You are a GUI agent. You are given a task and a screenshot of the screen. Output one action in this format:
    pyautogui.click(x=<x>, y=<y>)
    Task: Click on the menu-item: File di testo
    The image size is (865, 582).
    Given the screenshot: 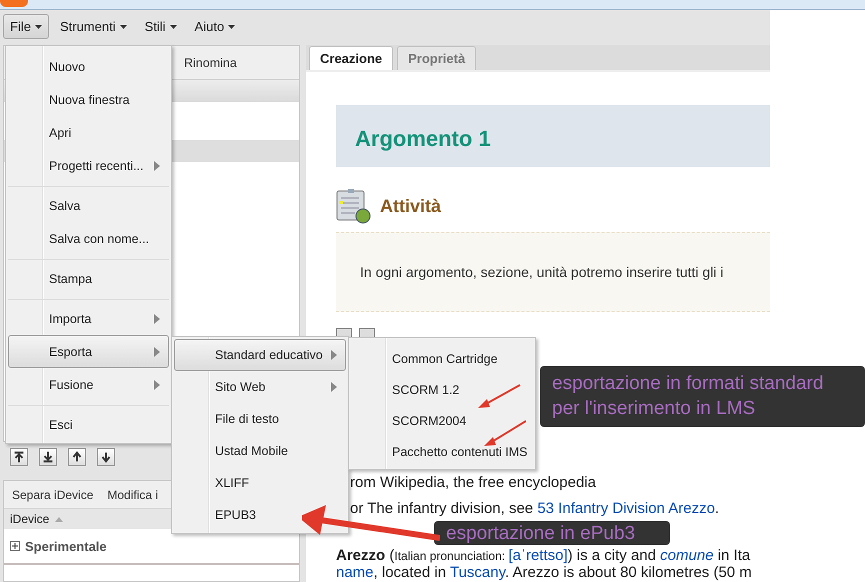 What is the action you would take?
    pyautogui.click(x=260, y=419)
    